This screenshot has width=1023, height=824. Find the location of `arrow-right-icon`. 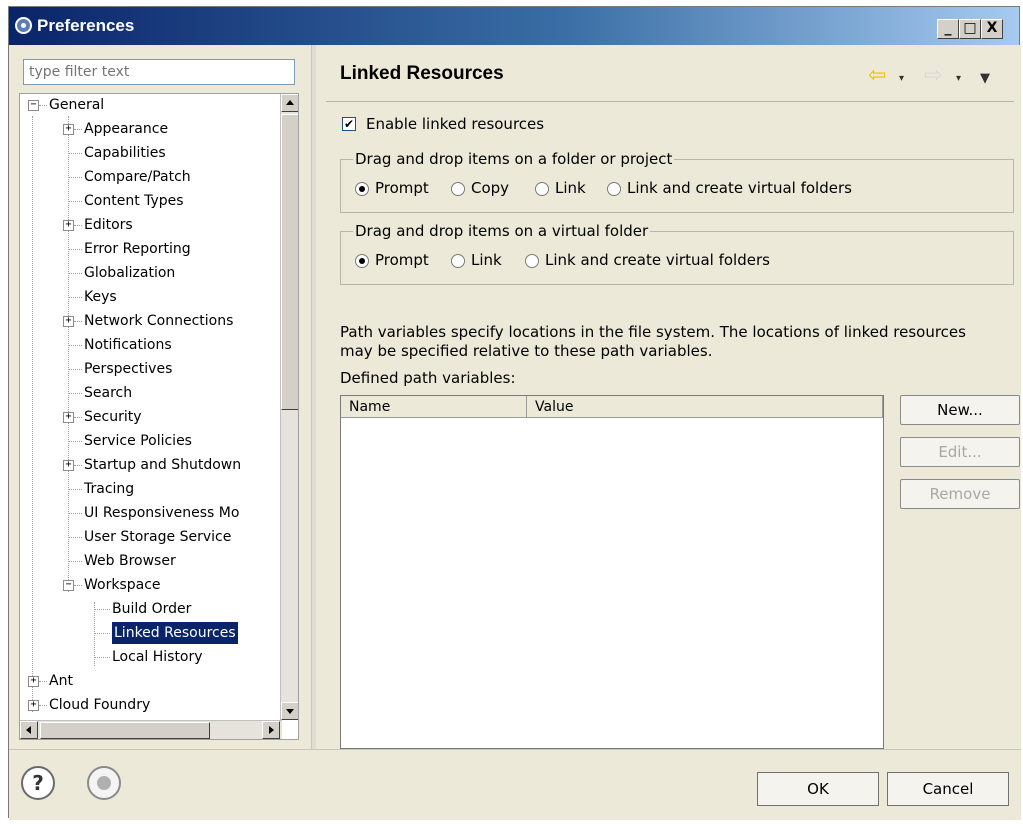

arrow-right-icon is located at coordinates (271, 730).